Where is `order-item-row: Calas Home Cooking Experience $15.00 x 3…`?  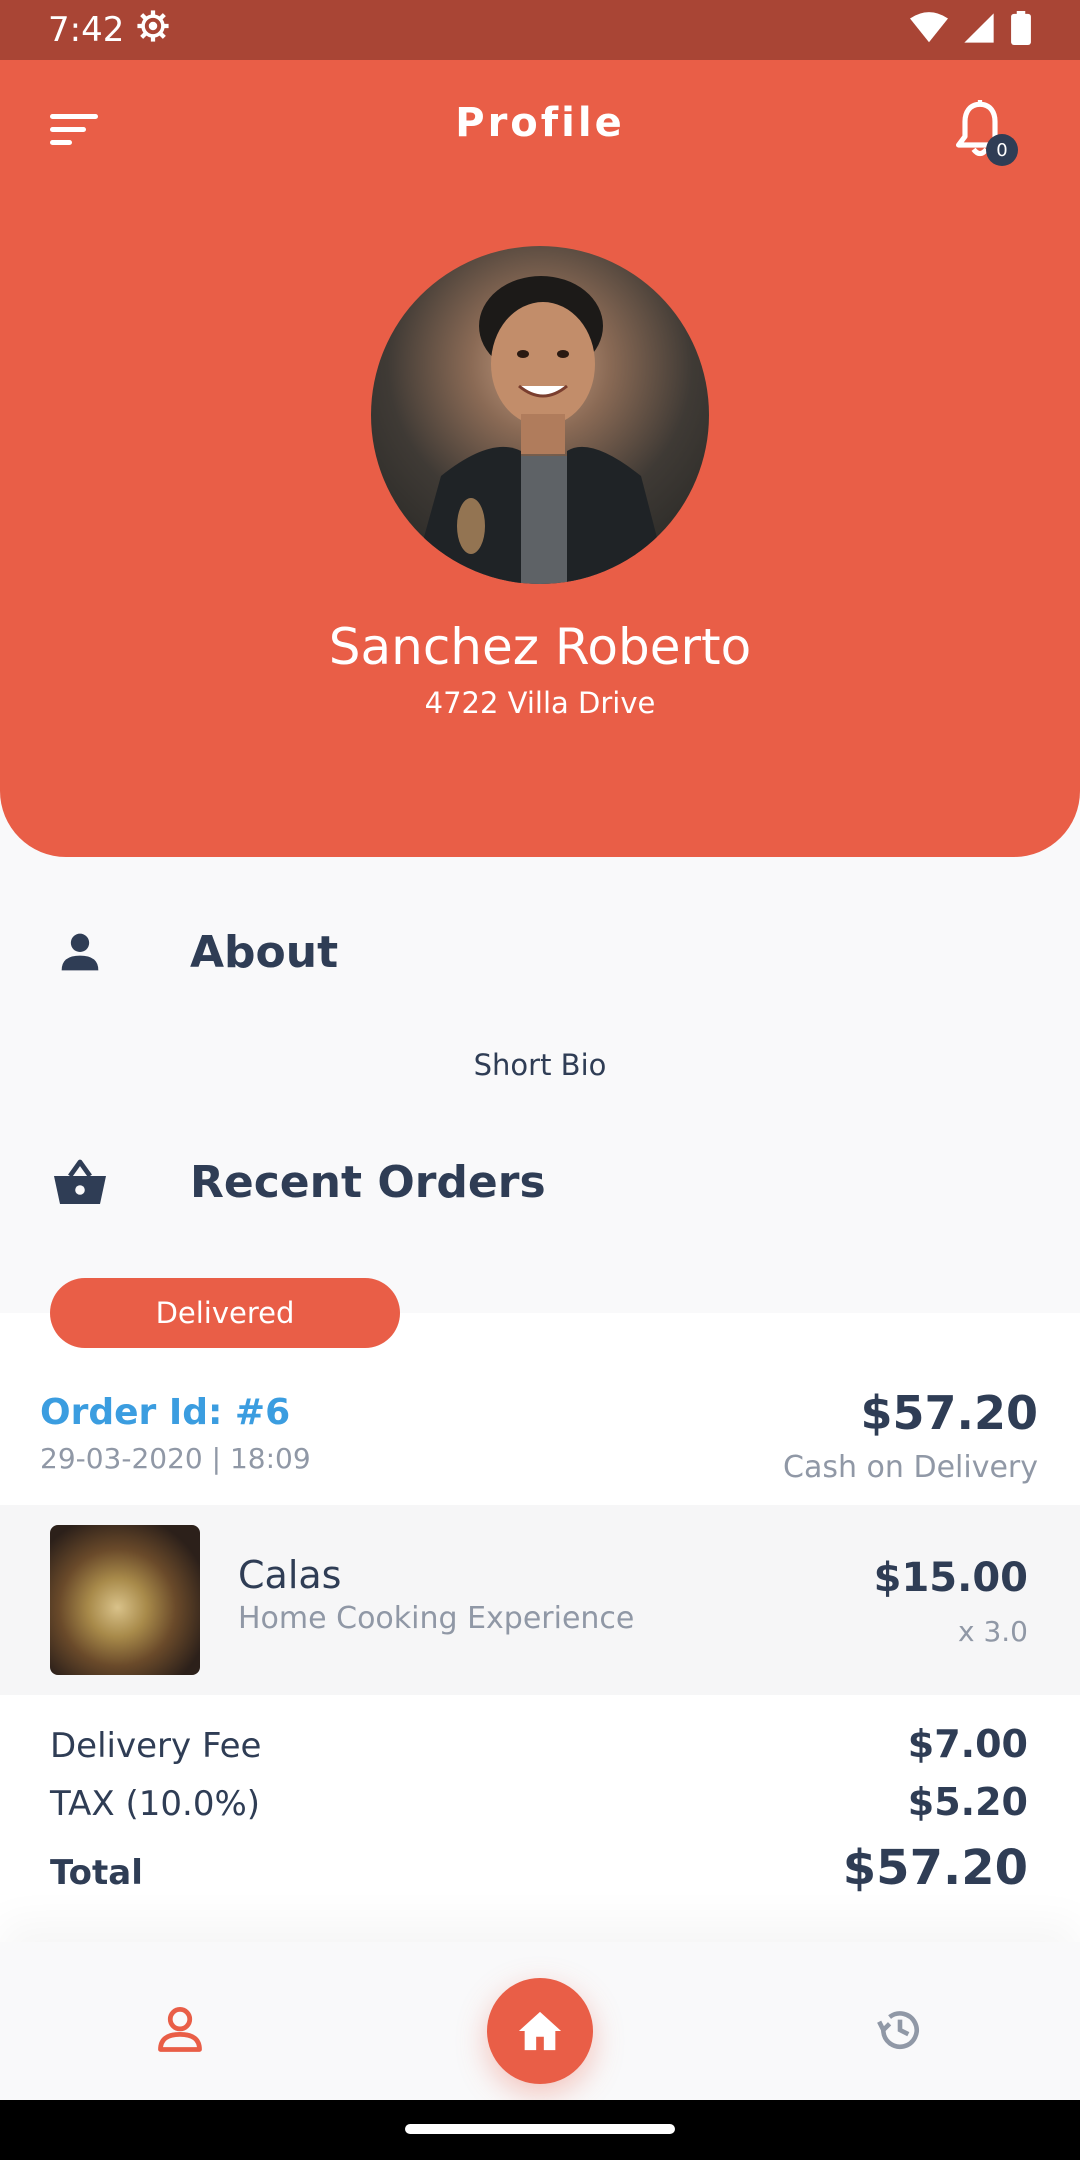 order-item-row: Calas Home Cooking Experience $15.00 x 3… is located at coordinates (540, 1600).